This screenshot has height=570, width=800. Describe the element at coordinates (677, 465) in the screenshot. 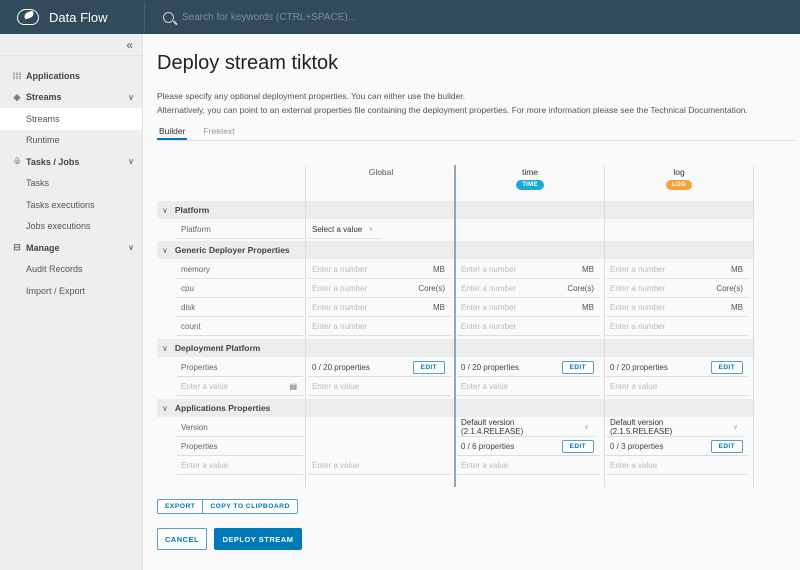

I see `log-app-value-input: Enter a value` at that location.